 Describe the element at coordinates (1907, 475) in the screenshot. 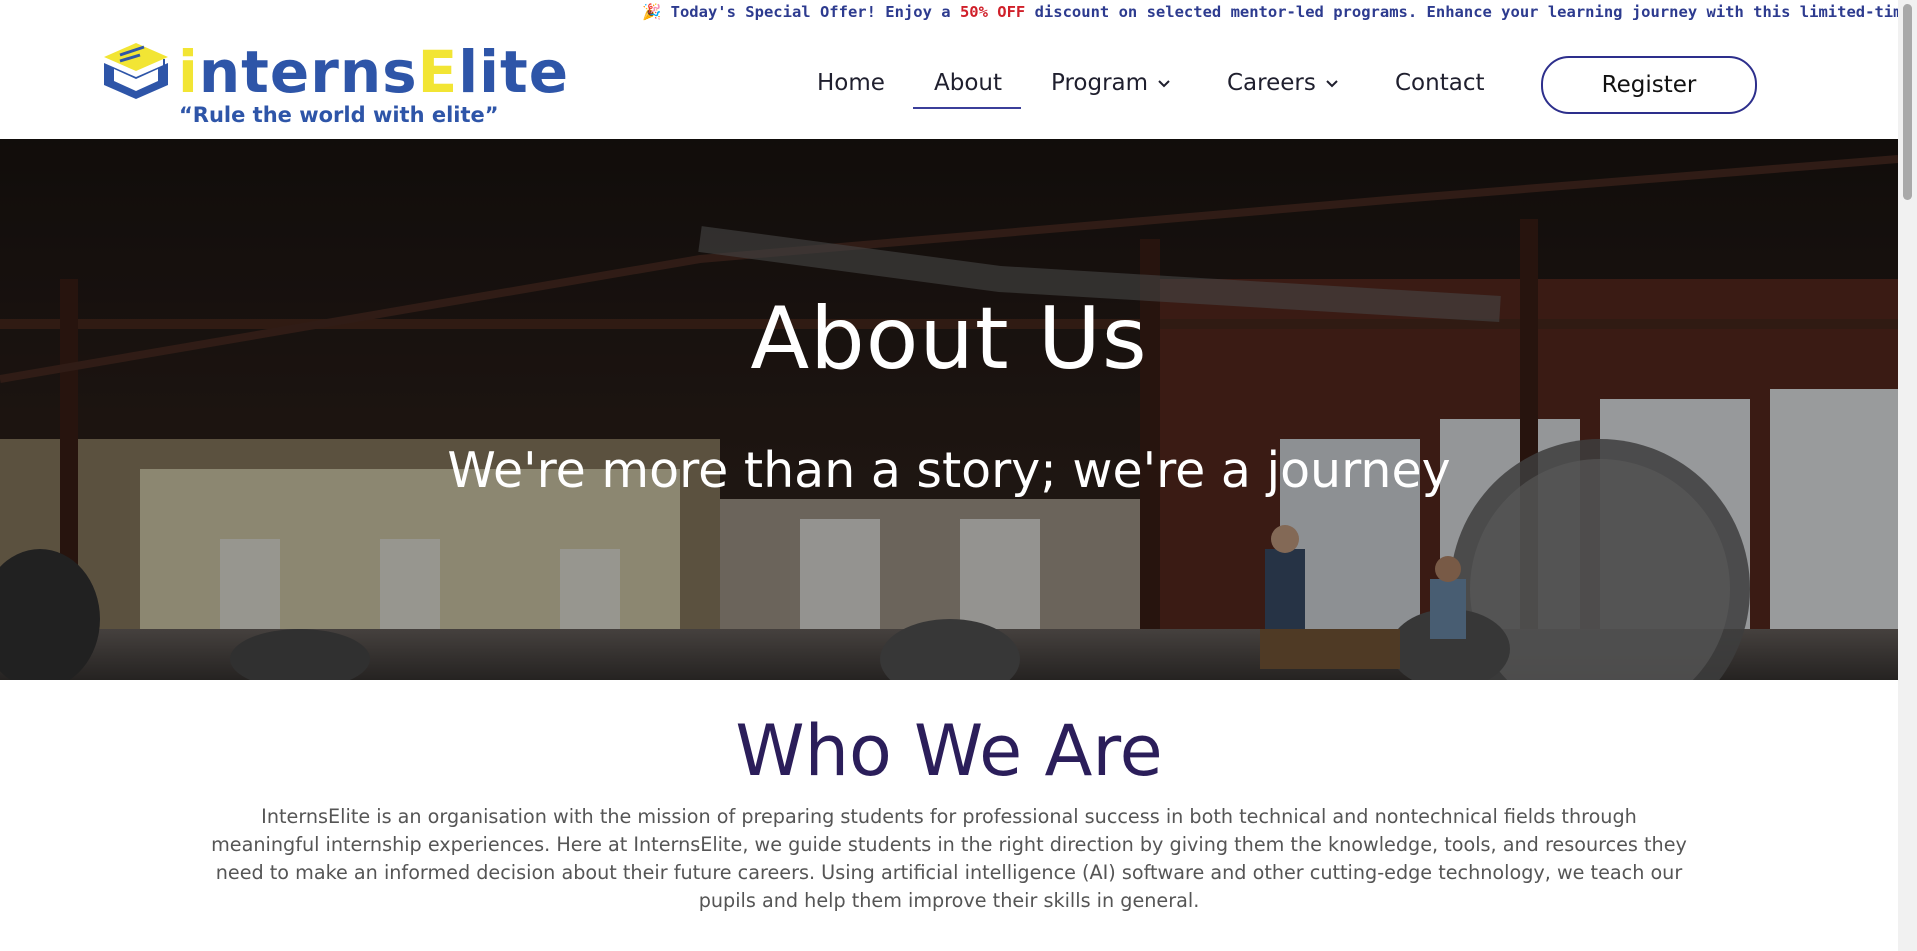

I see `page-scrollbar` at that location.